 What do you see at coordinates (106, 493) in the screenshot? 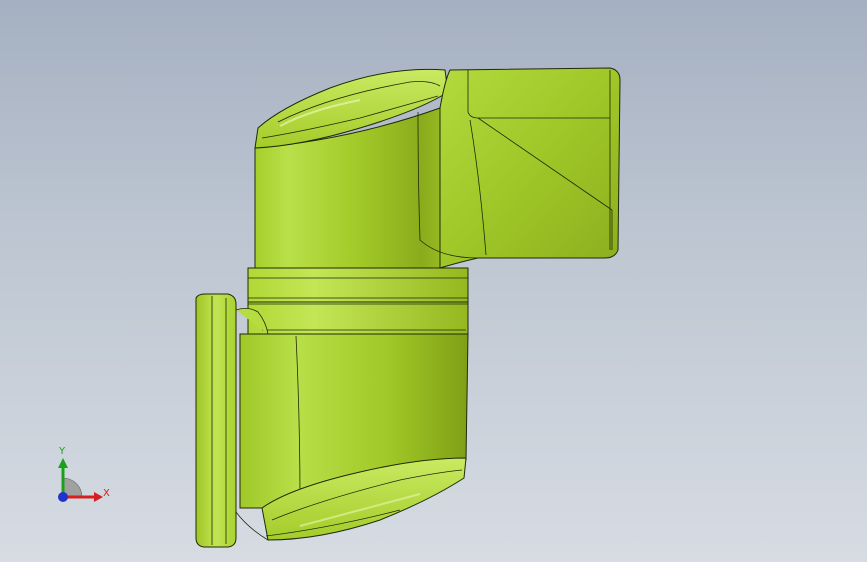
I see `x-axis-label: X` at bounding box center [106, 493].